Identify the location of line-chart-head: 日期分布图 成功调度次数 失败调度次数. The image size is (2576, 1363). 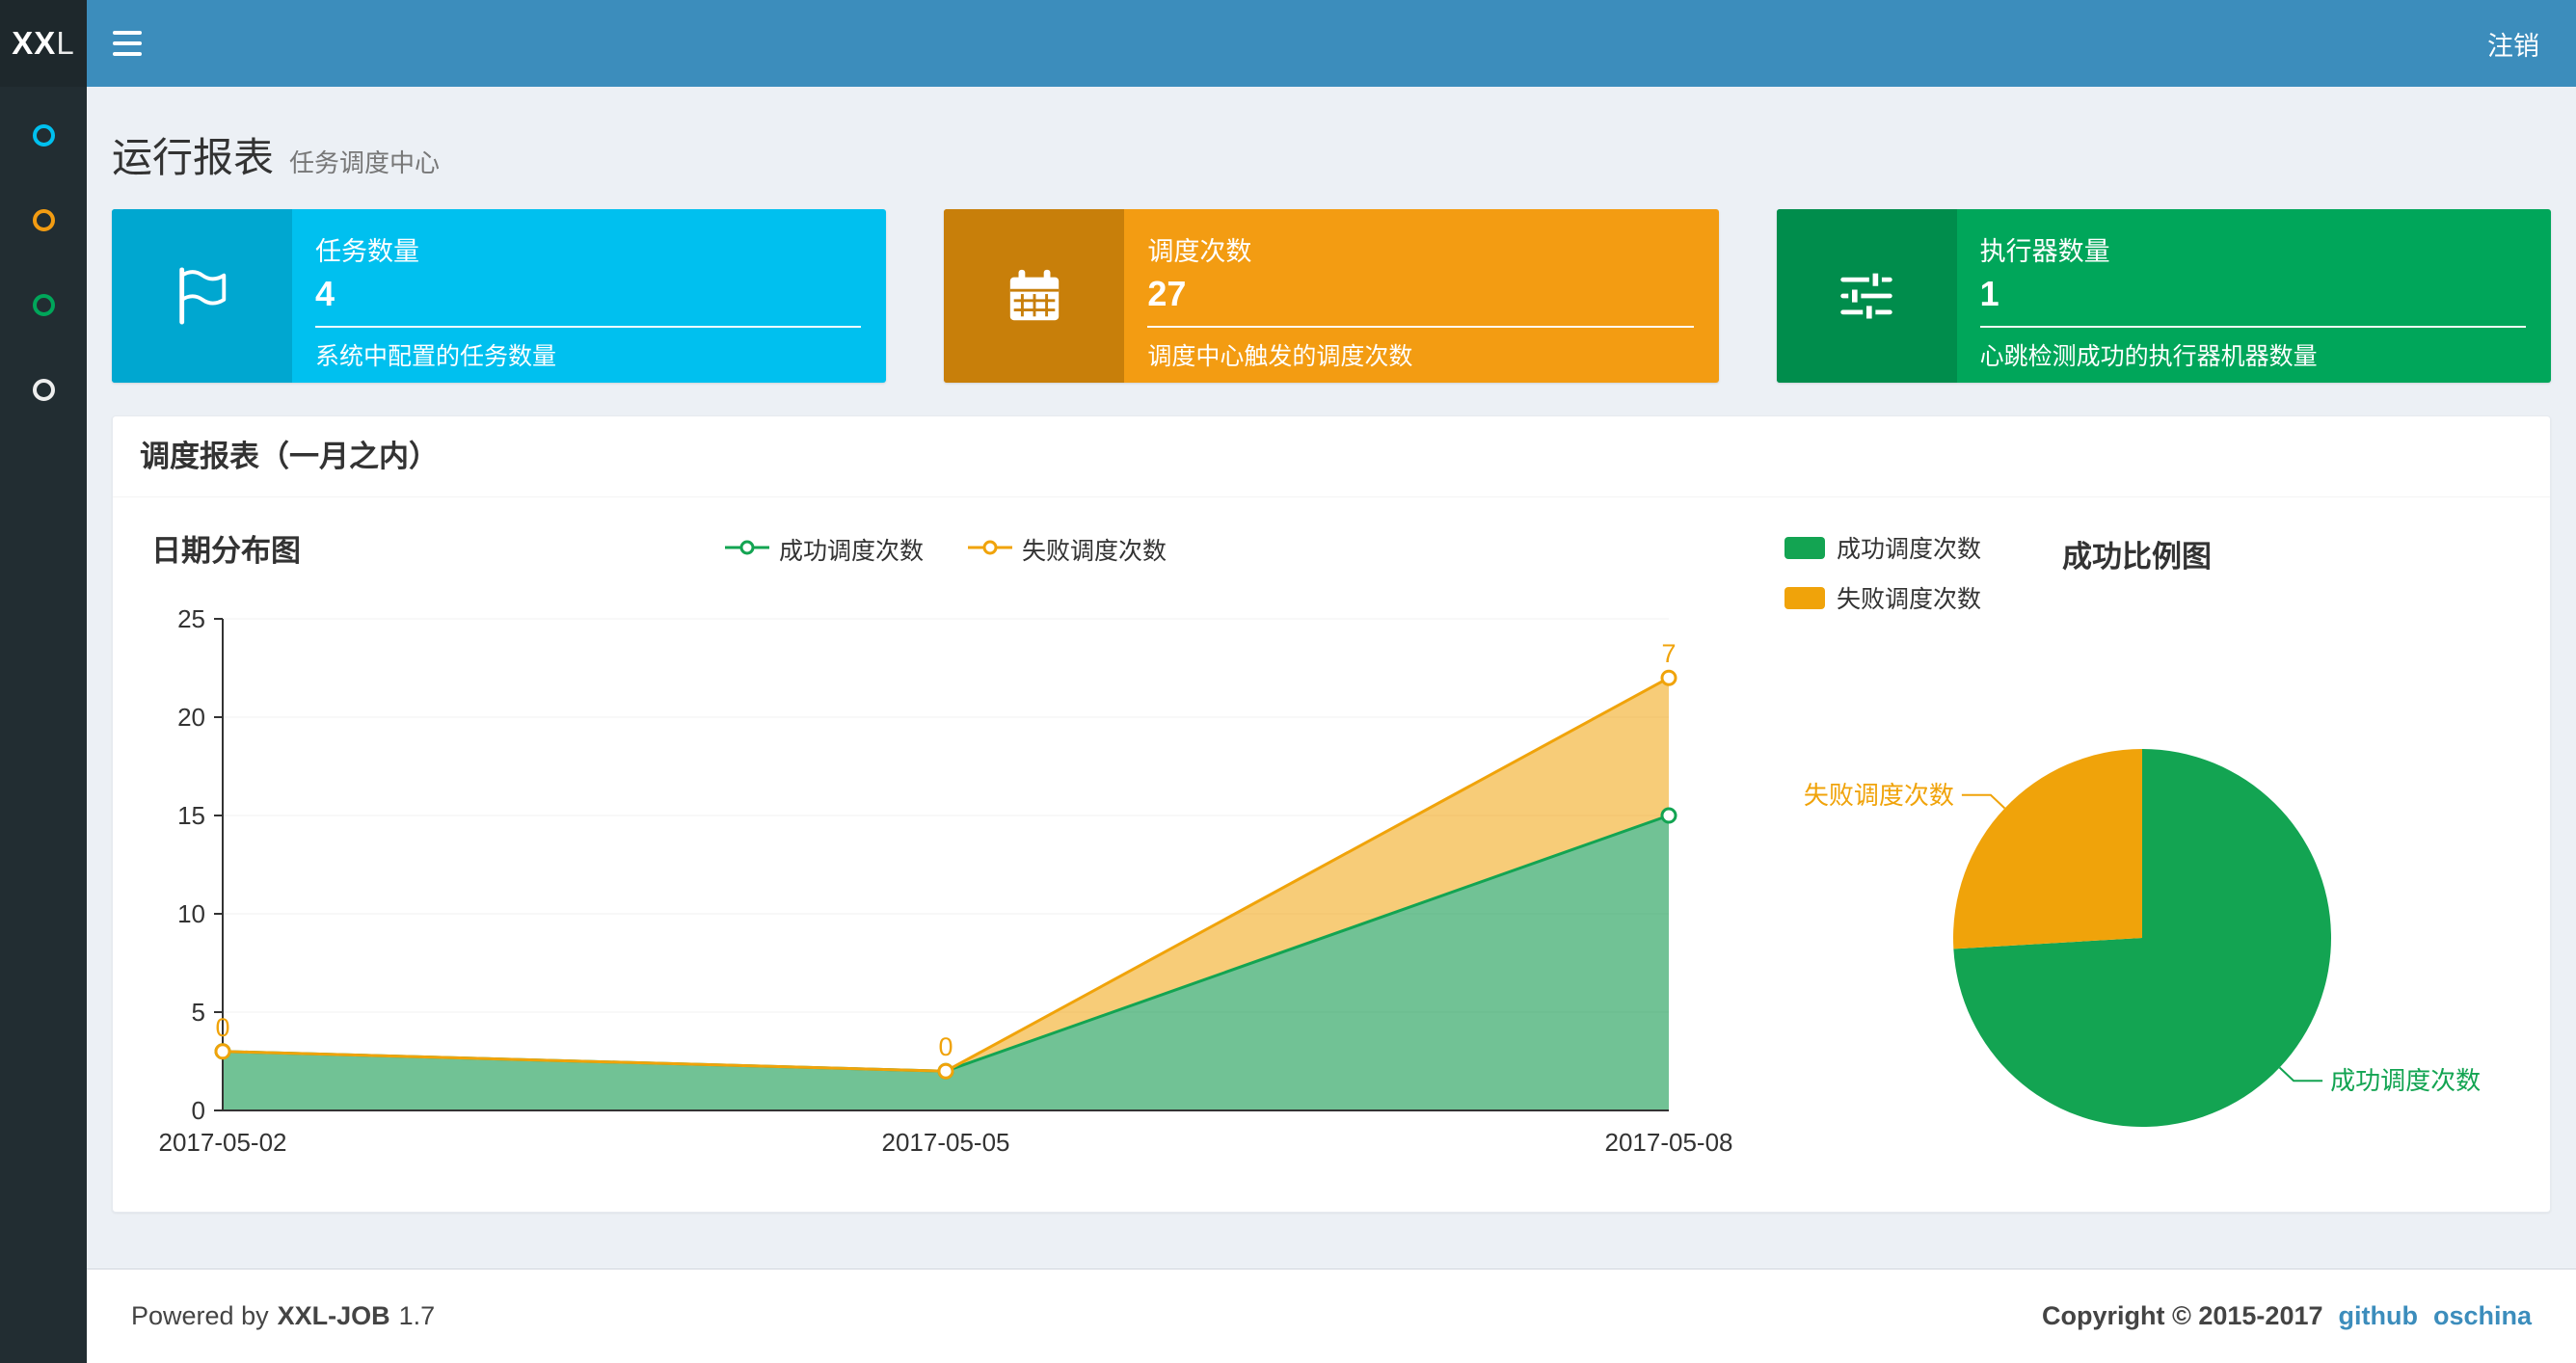
(946, 551).